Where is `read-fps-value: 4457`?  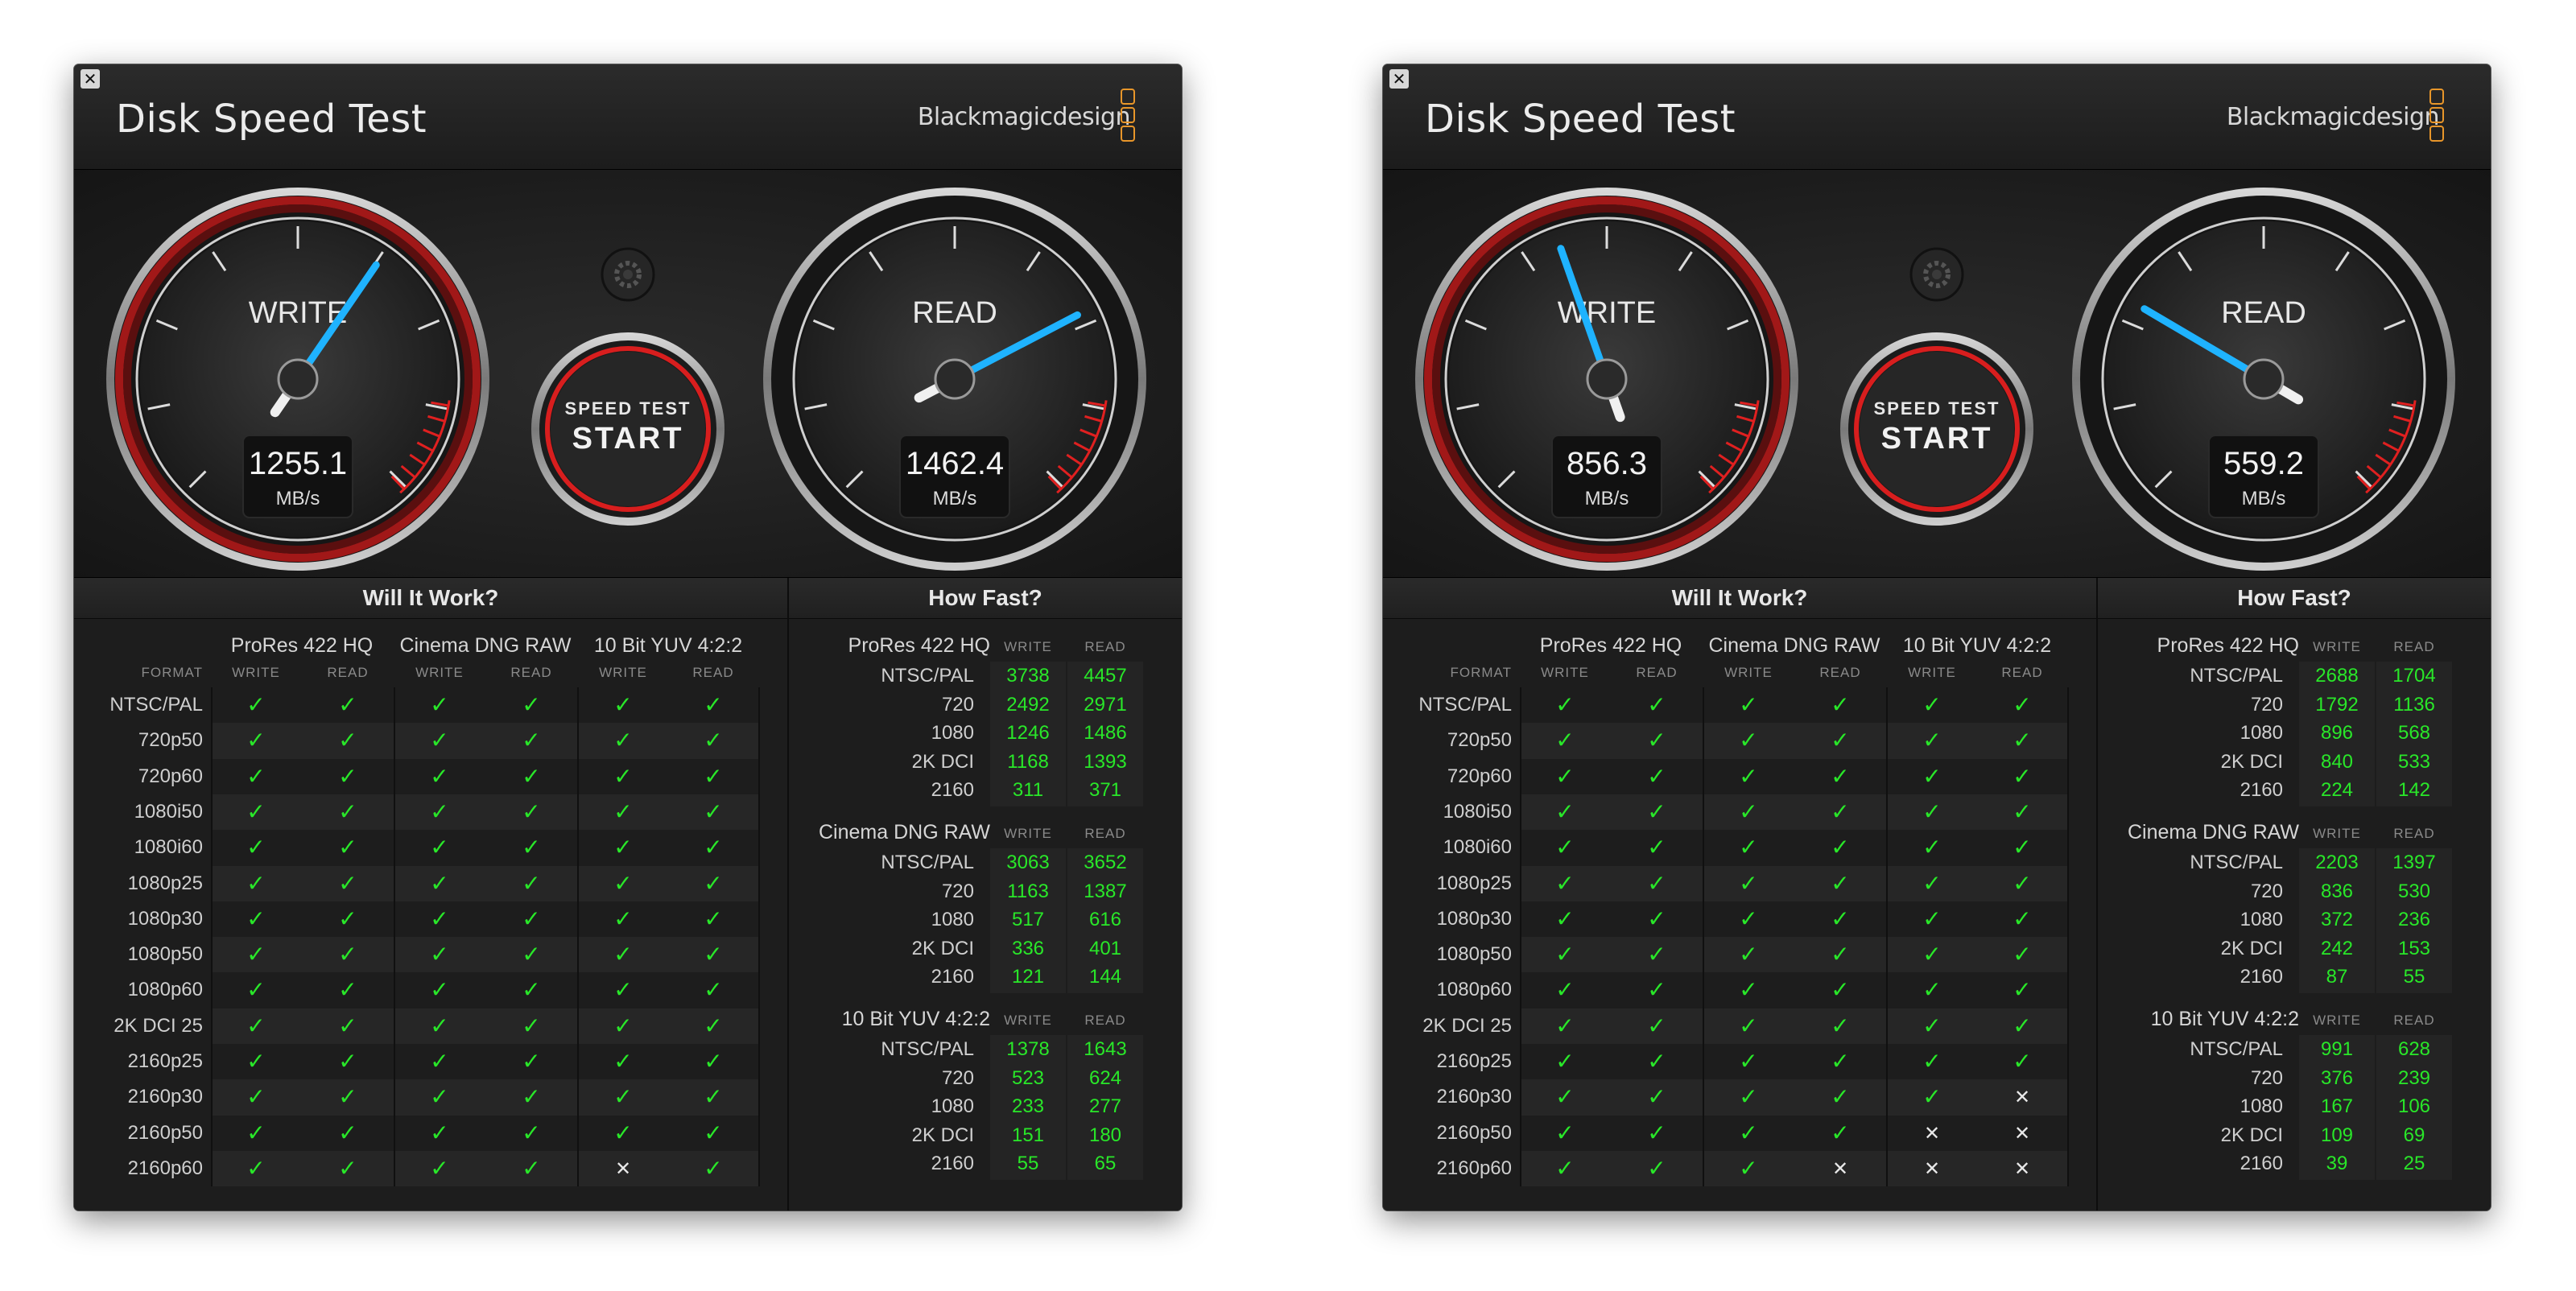
read-fps-value: 4457 is located at coordinates (1105, 676).